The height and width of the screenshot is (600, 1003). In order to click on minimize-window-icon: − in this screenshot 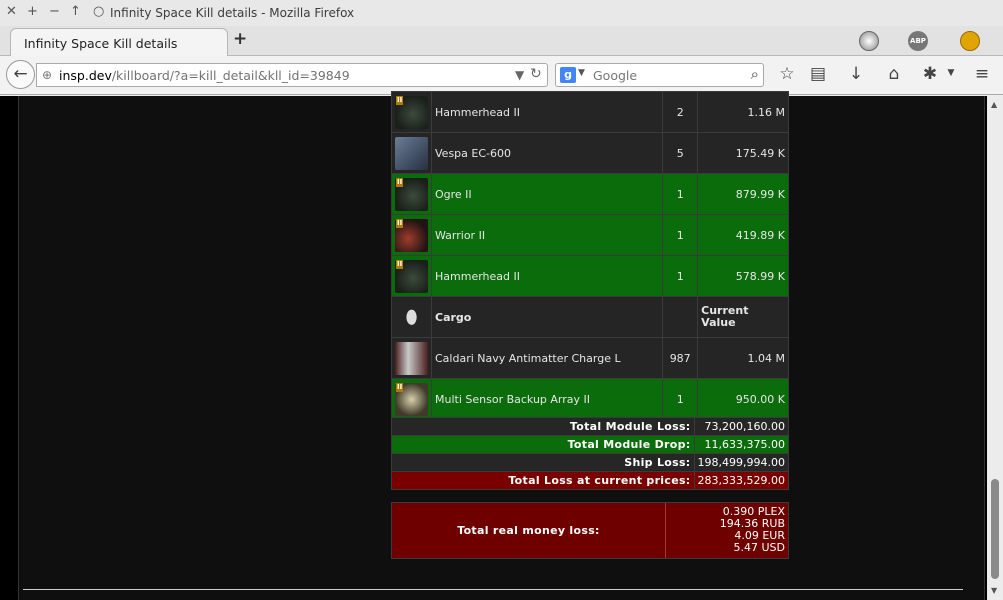, I will do `click(54, 11)`.